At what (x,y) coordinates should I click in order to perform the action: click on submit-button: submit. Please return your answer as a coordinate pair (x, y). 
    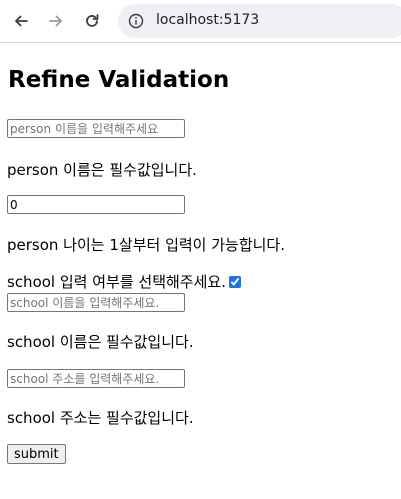
    Looking at the image, I should click on (36, 454).